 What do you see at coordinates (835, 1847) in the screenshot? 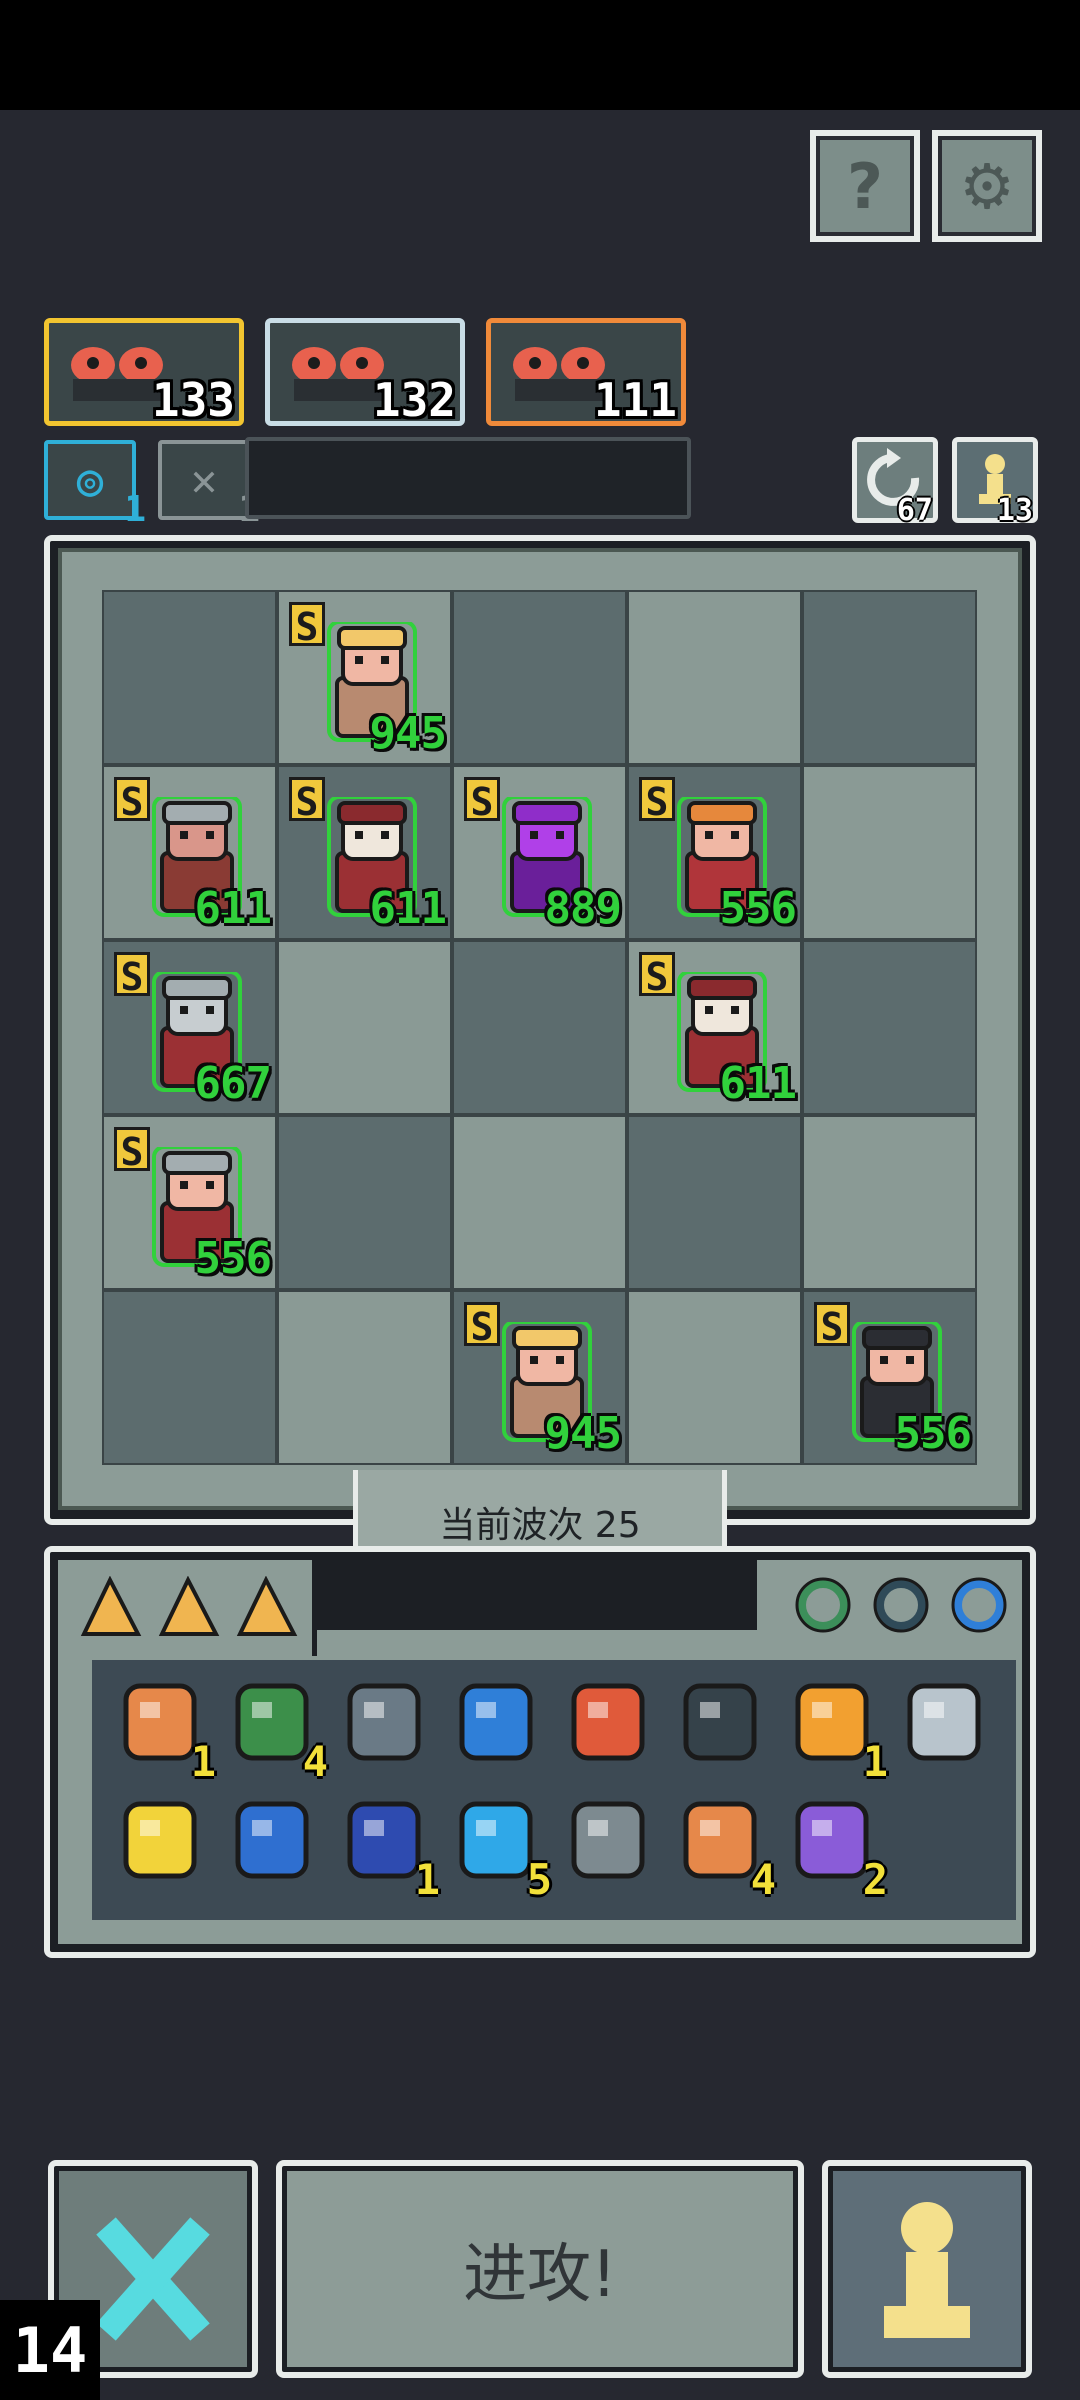
I see `inventory-item: 2` at bounding box center [835, 1847].